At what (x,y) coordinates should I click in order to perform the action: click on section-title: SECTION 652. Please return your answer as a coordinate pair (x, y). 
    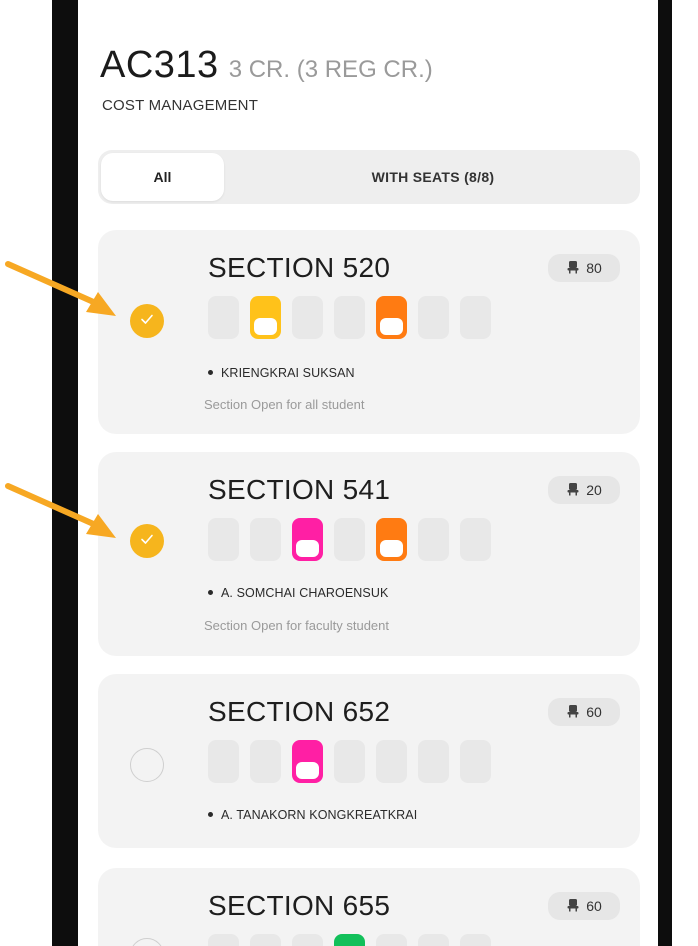
    Looking at the image, I should click on (299, 711).